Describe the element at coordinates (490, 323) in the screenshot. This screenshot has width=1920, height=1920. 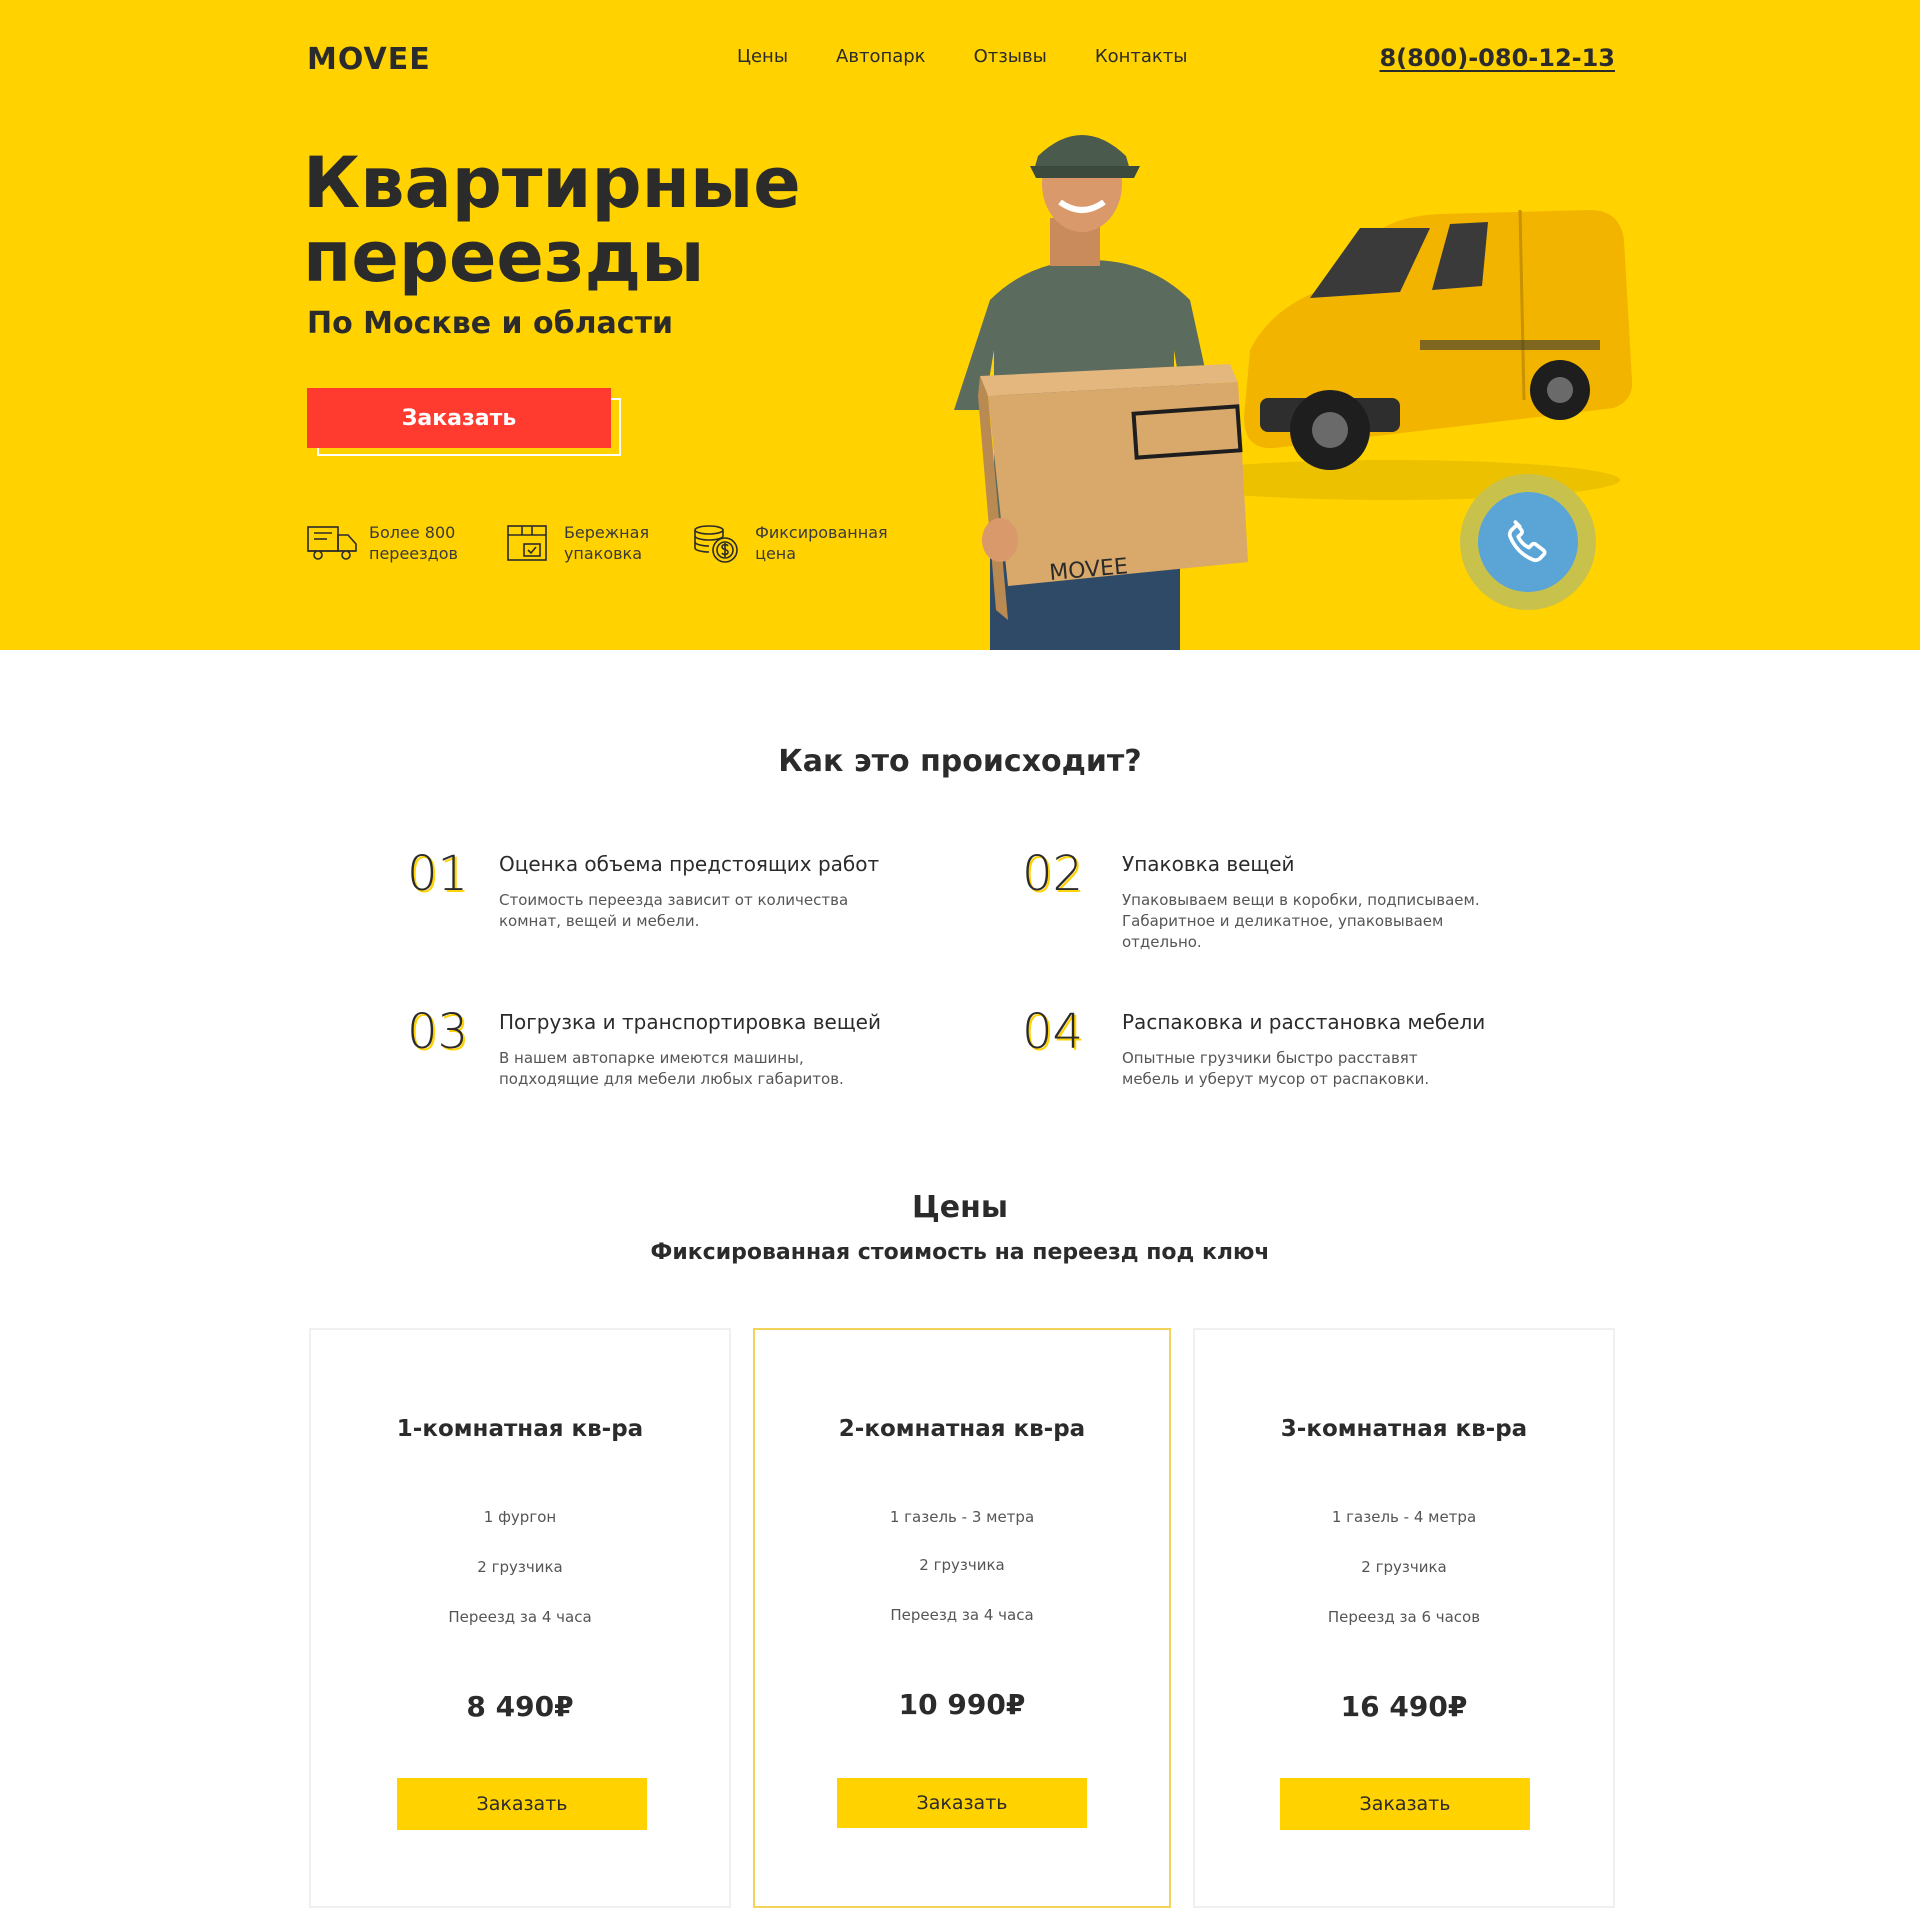
I see `hero-subtitle: По Москве и области` at that location.